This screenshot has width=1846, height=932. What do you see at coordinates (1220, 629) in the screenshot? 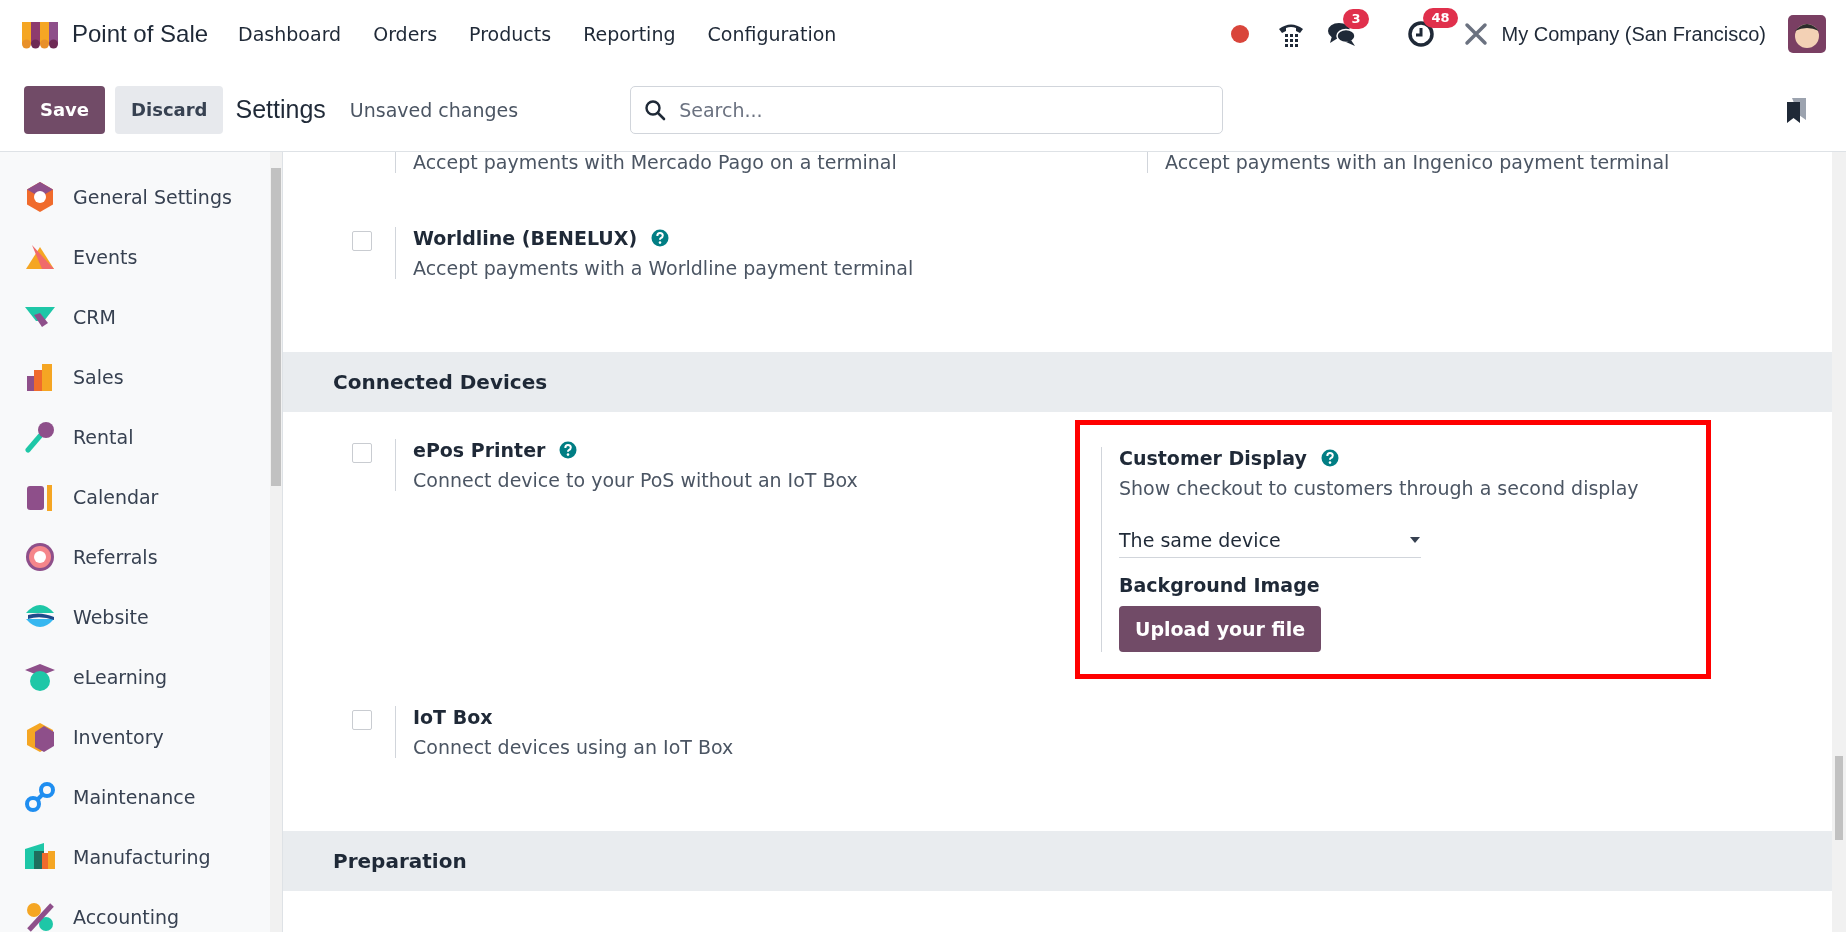
I see `upload-button: Upload your file` at bounding box center [1220, 629].